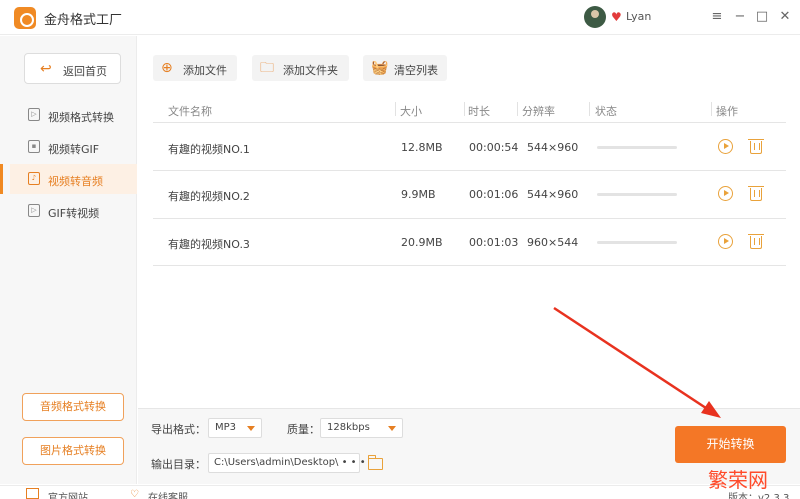 Image resolution: width=800 pixels, height=499 pixels. Describe the element at coordinates (380, 68) in the screenshot. I see `basket-icon: 🧺` at that location.